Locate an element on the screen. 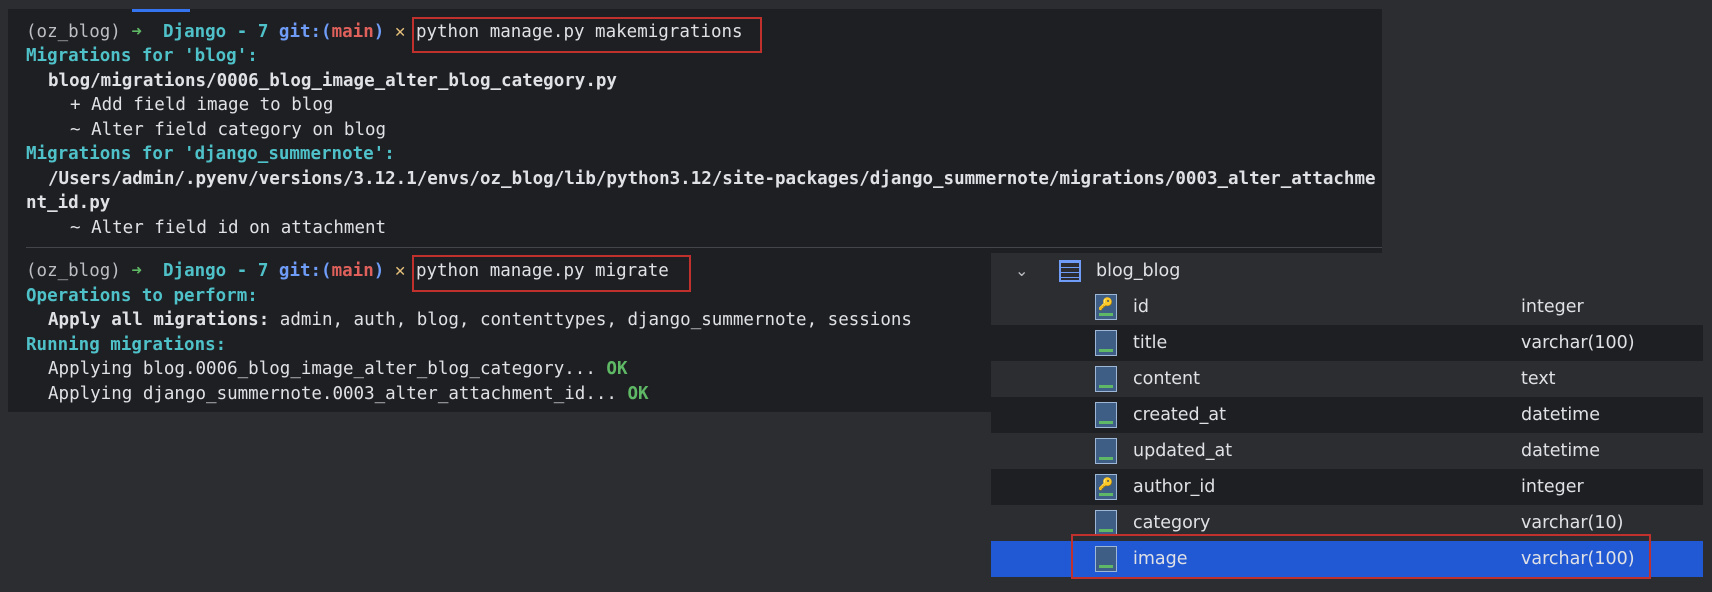 This screenshot has height=592, width=1712. apply-label: Apply all migrations: is located at coordinates (159, 320).